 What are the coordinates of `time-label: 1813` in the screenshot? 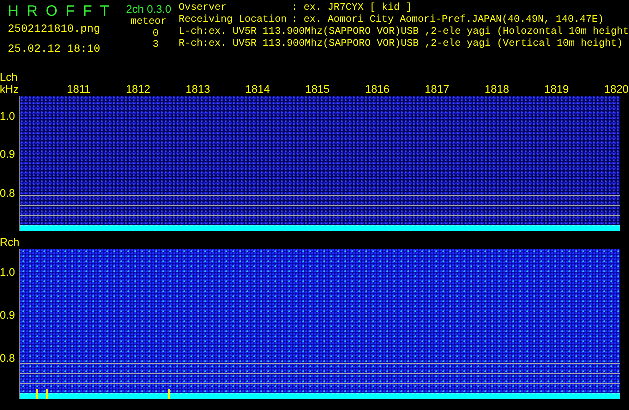 It's located at (198, 90).